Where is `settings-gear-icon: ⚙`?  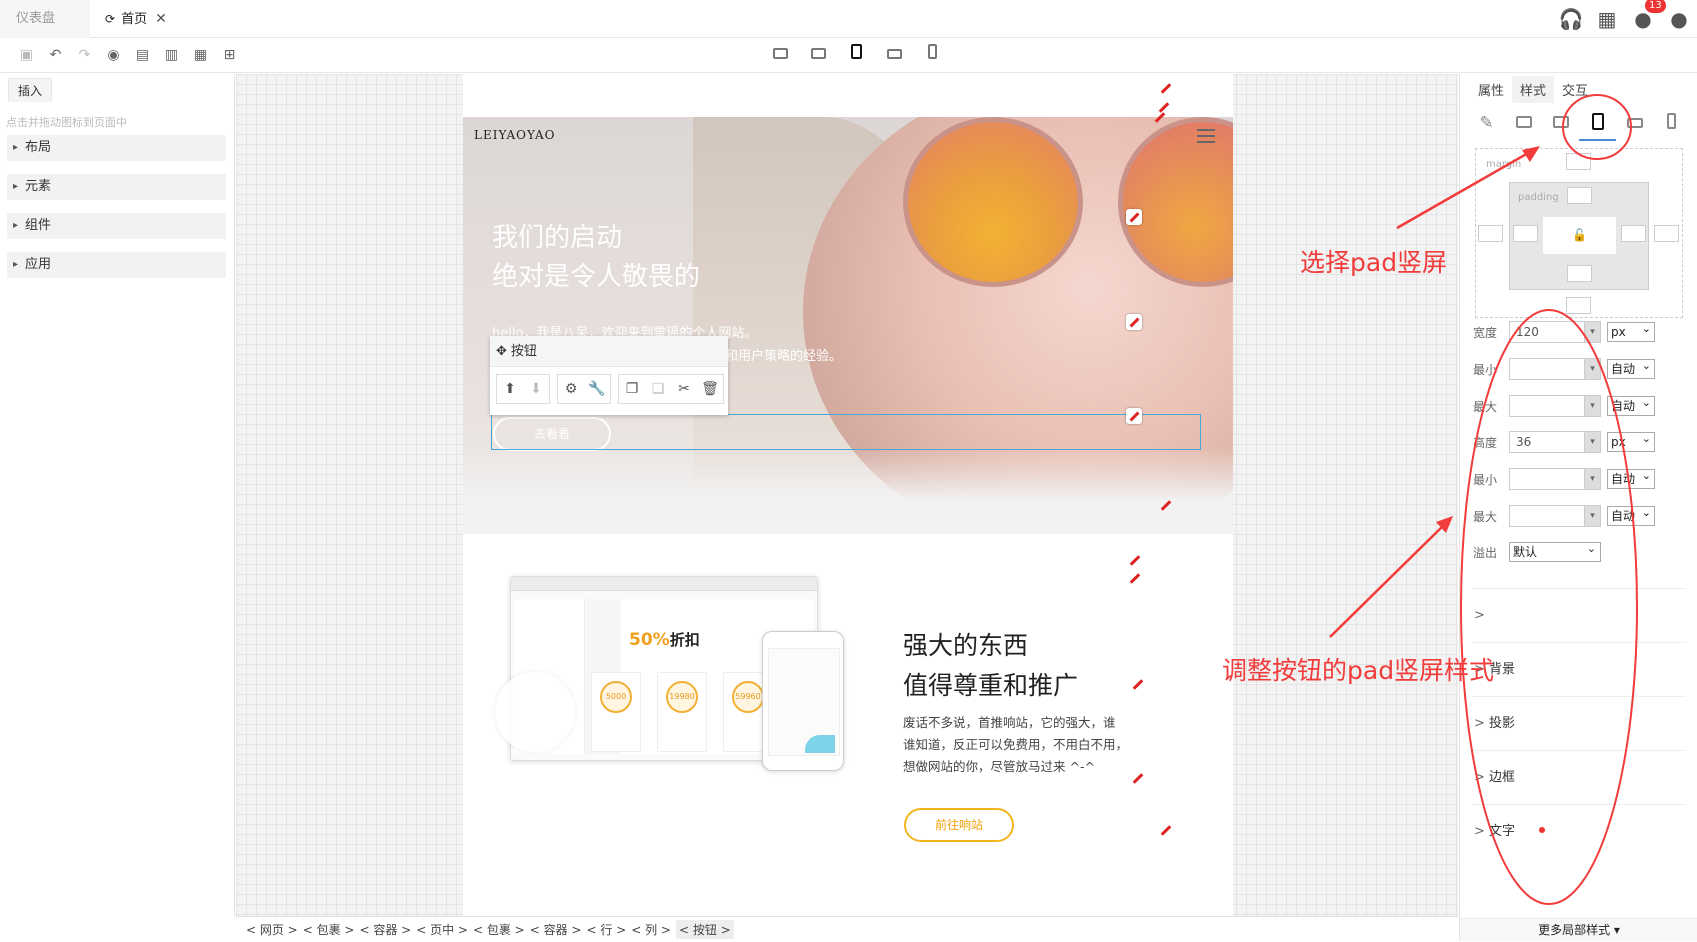 settings-gear-icon: ⚙ is located at coordinates (571, 389).